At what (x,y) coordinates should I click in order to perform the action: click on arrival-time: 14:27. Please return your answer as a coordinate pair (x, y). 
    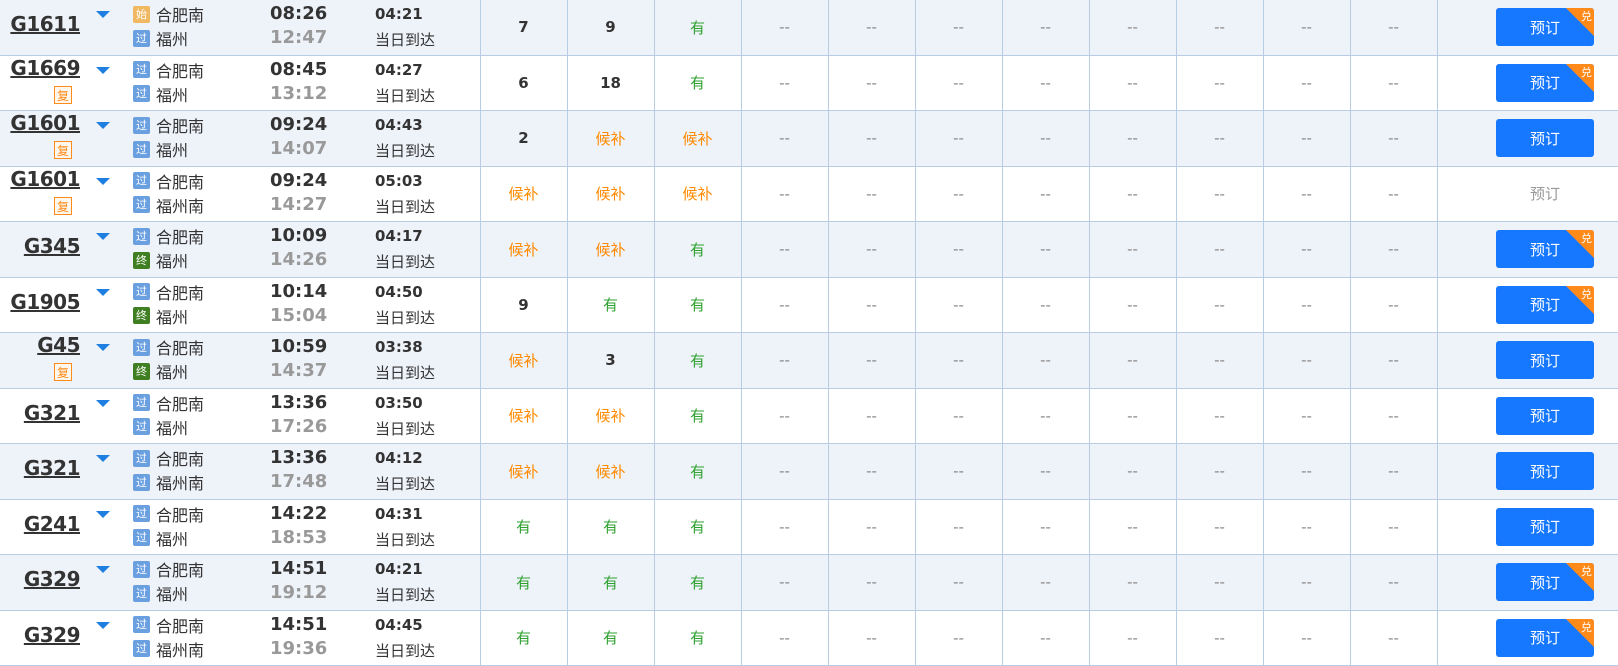
    Looking at the image, I should click on (299, 204).